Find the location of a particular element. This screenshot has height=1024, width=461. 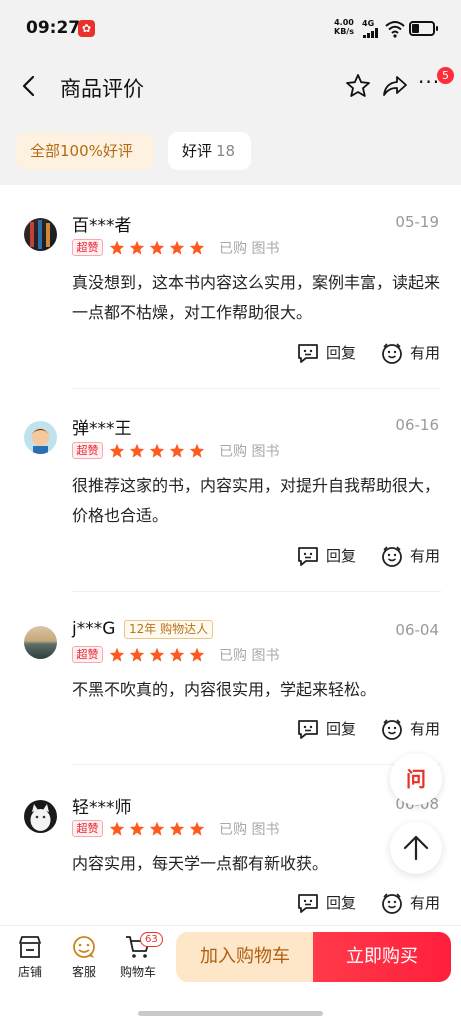

ask-icon: 问 is located at coordinates (416, 779).